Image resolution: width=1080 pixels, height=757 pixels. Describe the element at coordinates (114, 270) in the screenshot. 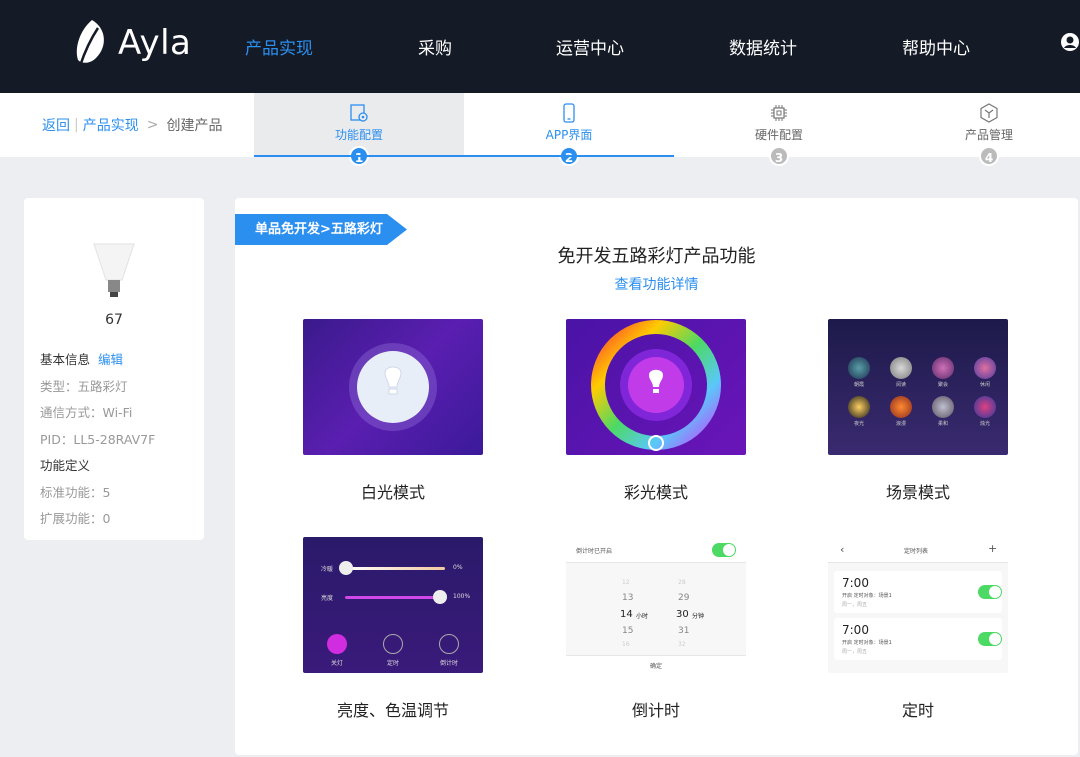

I see `lightbulb-icon` at that location.